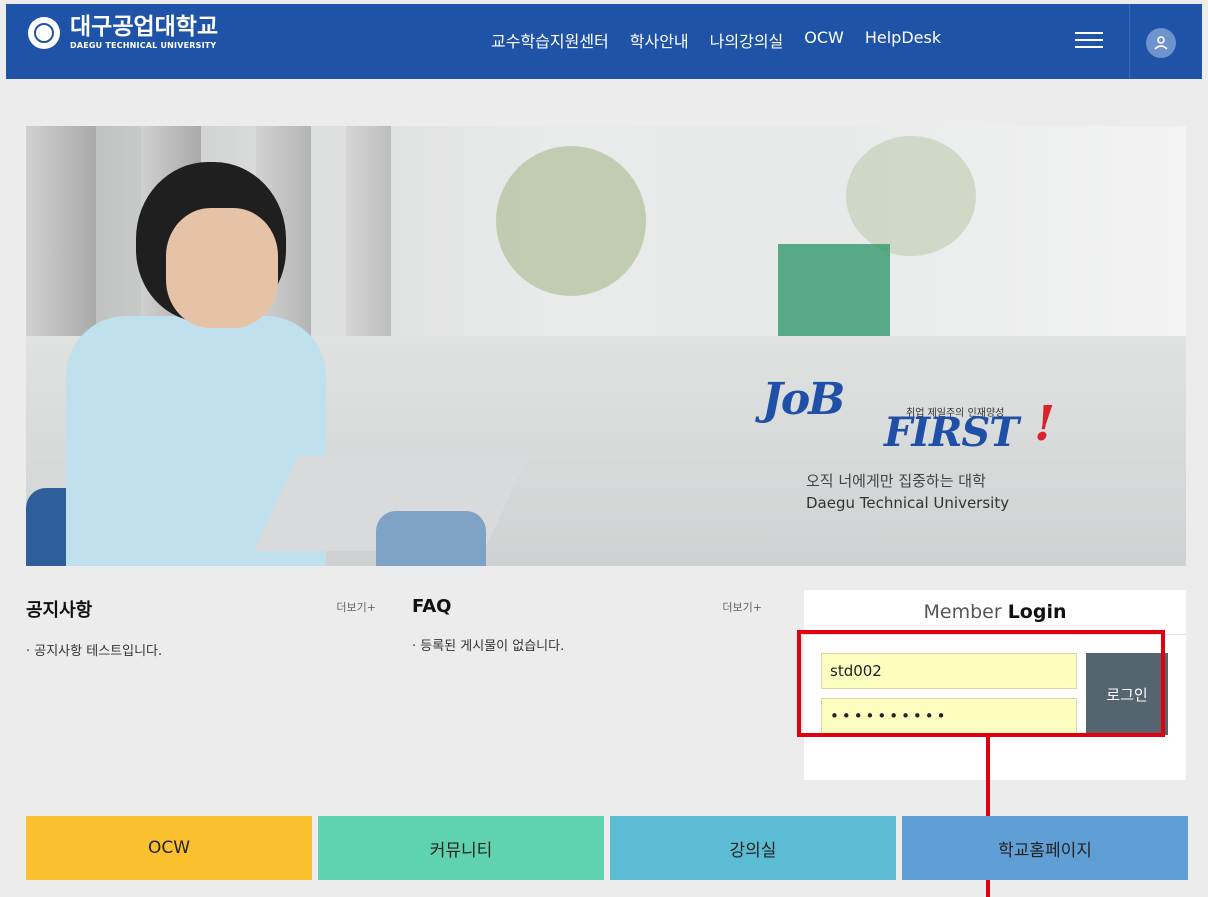 The image size is (1208, 897). I want to click on menu-item-helpdesk: HelpDesk, so click(903, 40).